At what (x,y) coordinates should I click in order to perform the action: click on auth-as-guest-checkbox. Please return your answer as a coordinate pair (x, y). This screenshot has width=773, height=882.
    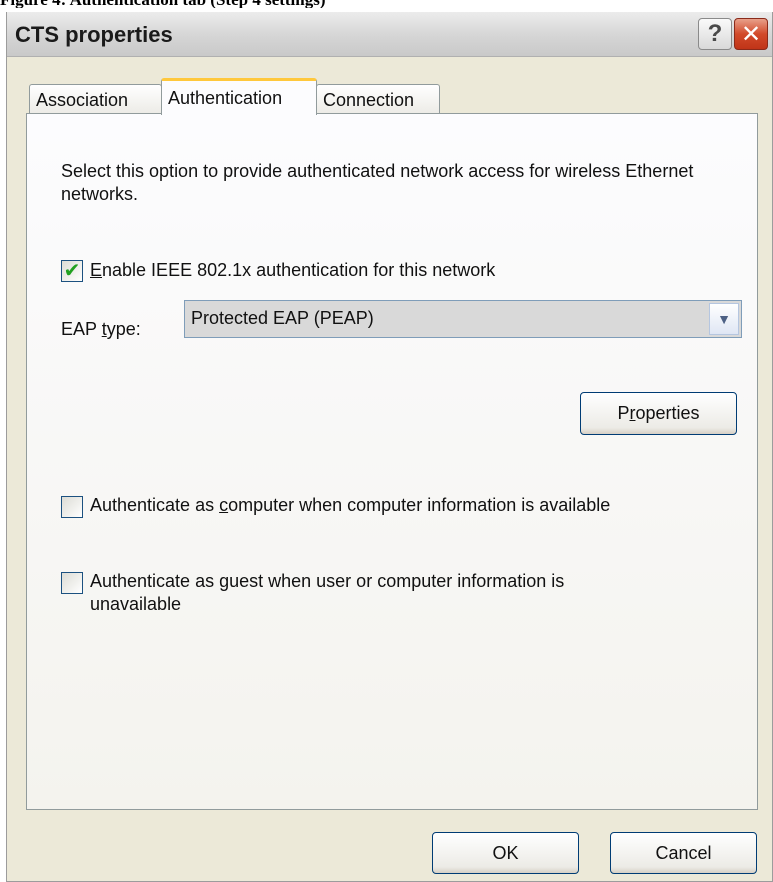
    Looking at the image, I should click on (72, 583).